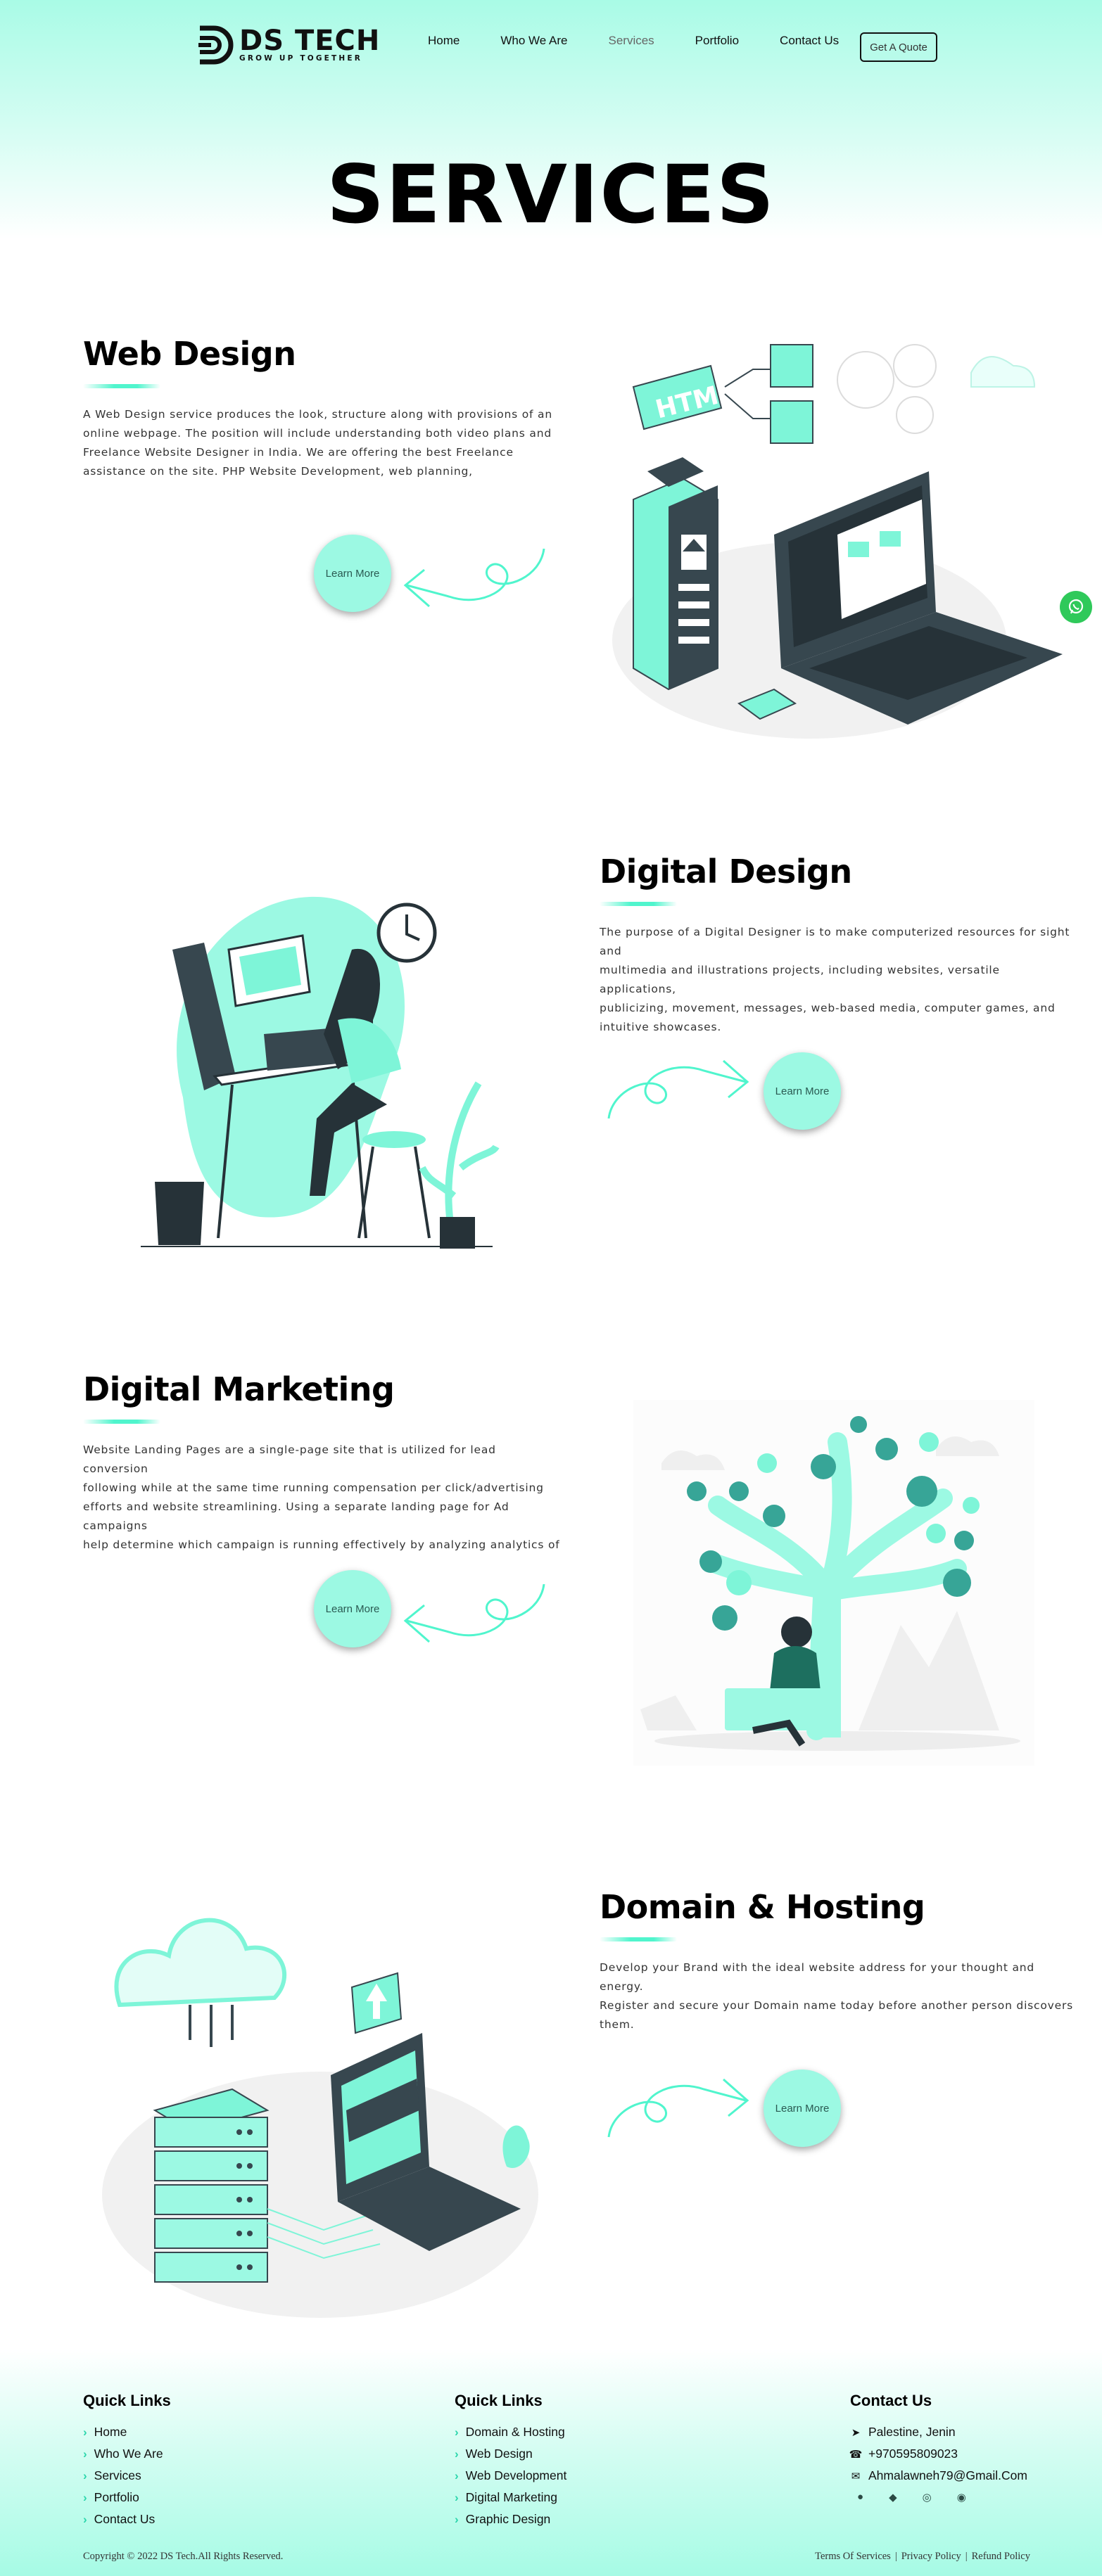 The image size is (1102, 2576). Describe the element at coordinates (938, 2454) in the screenshot. I see `contact-phone: ☎ +970595809023` at that location.